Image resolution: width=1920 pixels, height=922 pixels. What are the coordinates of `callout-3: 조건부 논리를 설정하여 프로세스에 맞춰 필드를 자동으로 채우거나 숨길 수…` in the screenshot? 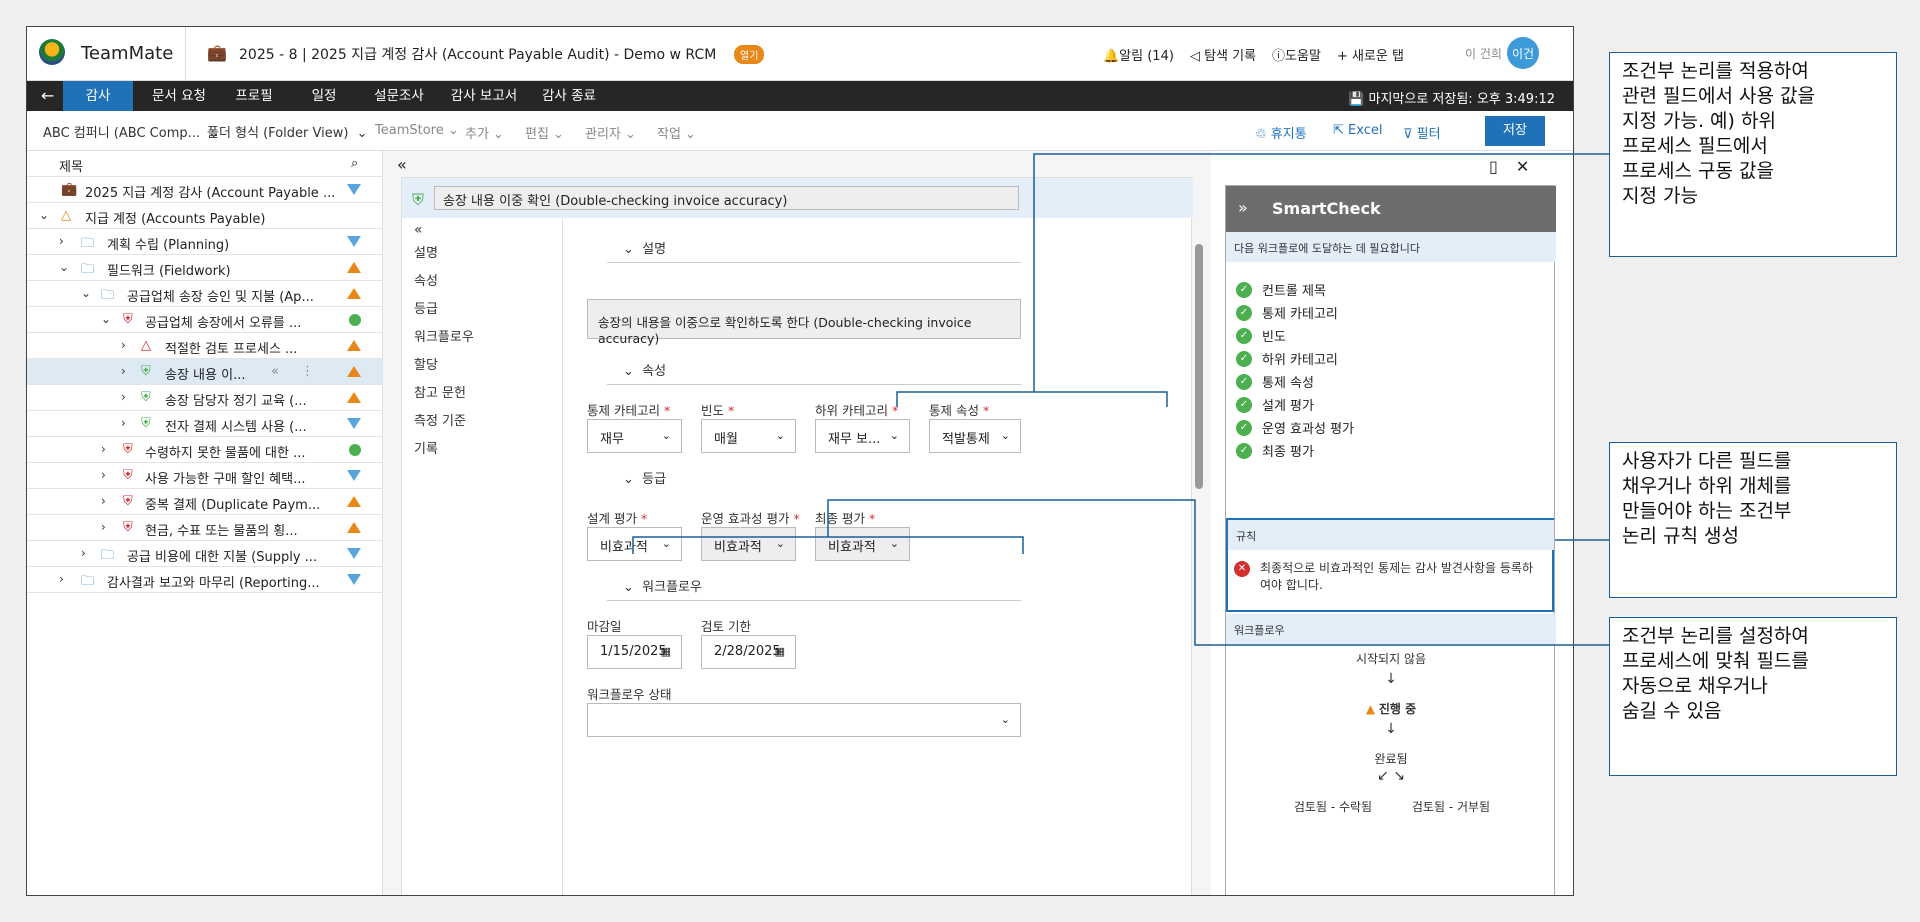 It's located at (1753, 696).